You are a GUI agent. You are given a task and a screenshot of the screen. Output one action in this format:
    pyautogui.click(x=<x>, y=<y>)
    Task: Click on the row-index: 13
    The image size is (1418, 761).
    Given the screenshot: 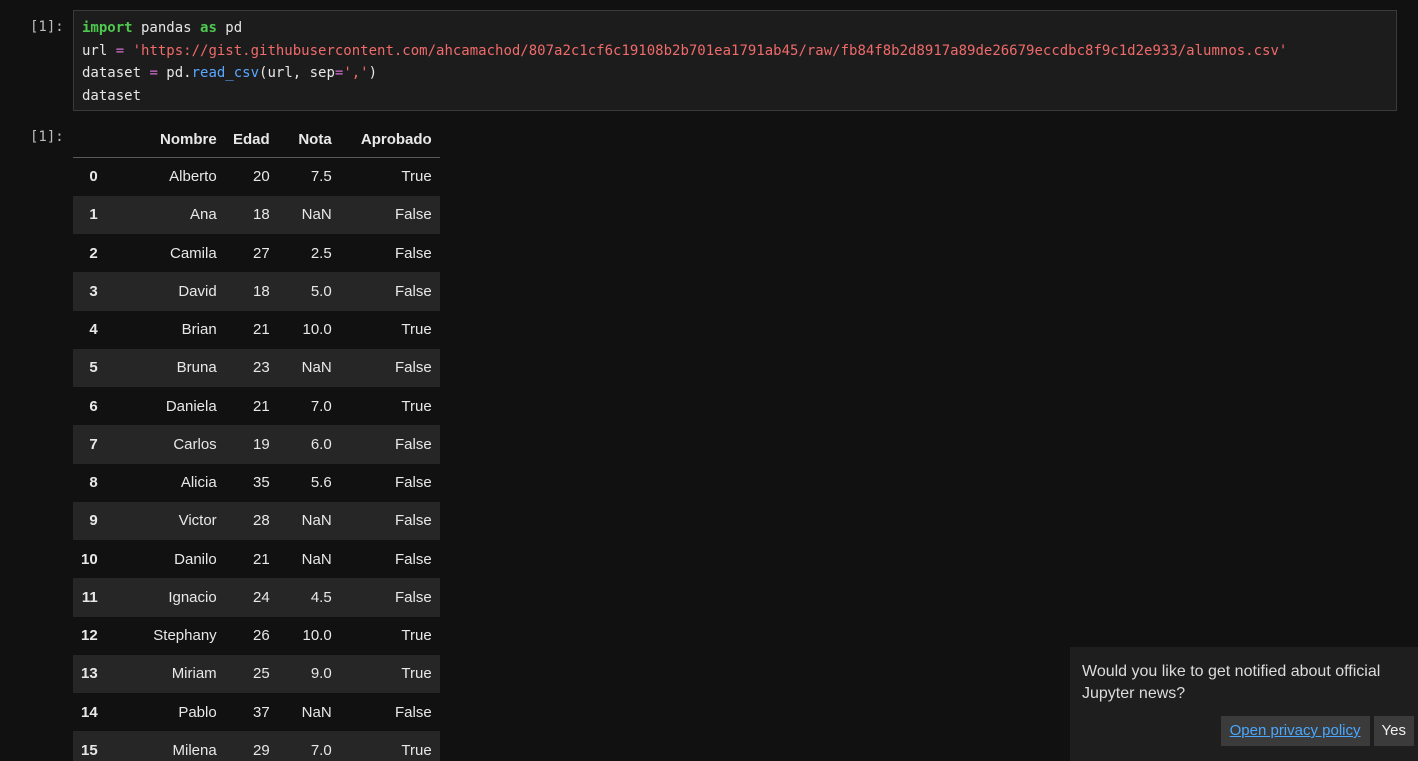 What is the action you would take?
    pyautogui.click(x=89, y=674)
    